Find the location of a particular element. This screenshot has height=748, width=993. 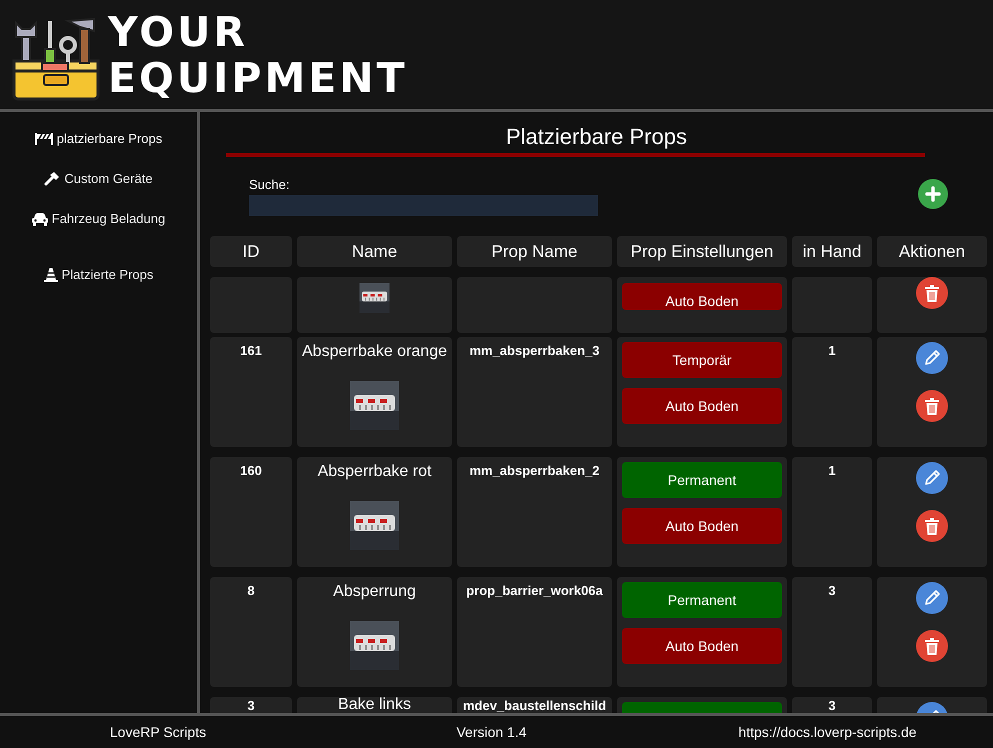

add-button is located at coordinates (933, 194).